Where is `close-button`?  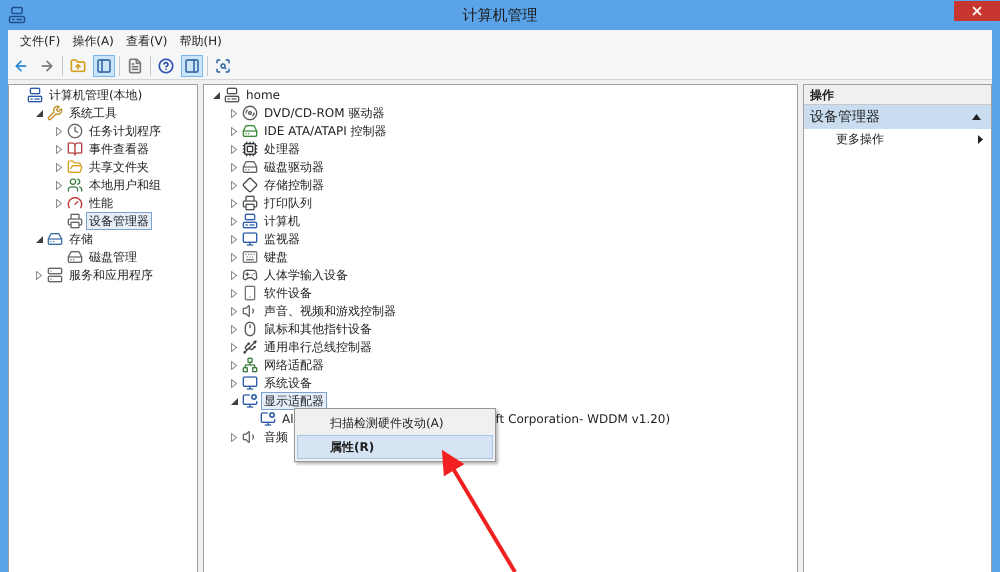
close-button is located at coordinates (977, 11).